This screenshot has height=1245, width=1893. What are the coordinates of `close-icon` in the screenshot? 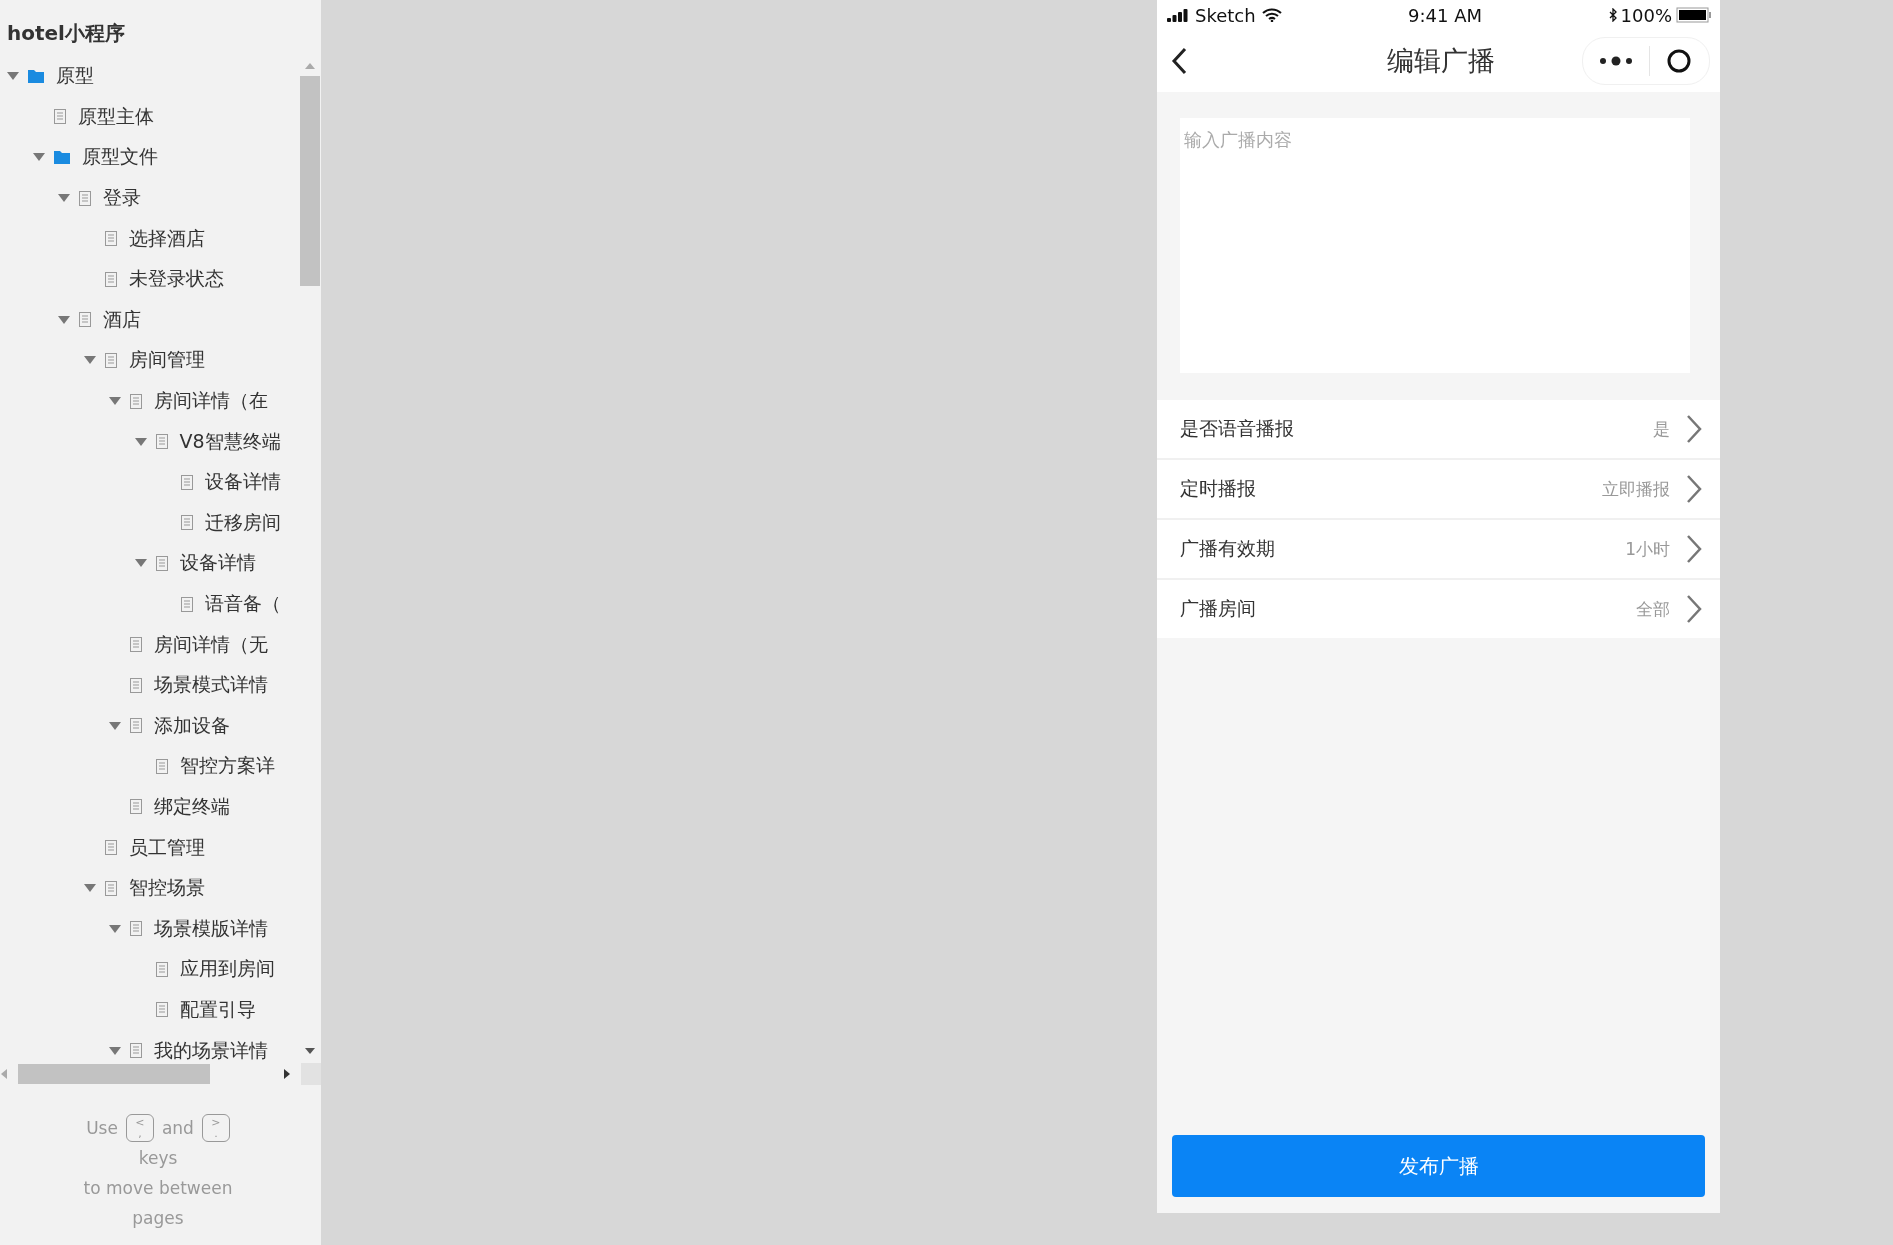 It's located at (1679, 61).